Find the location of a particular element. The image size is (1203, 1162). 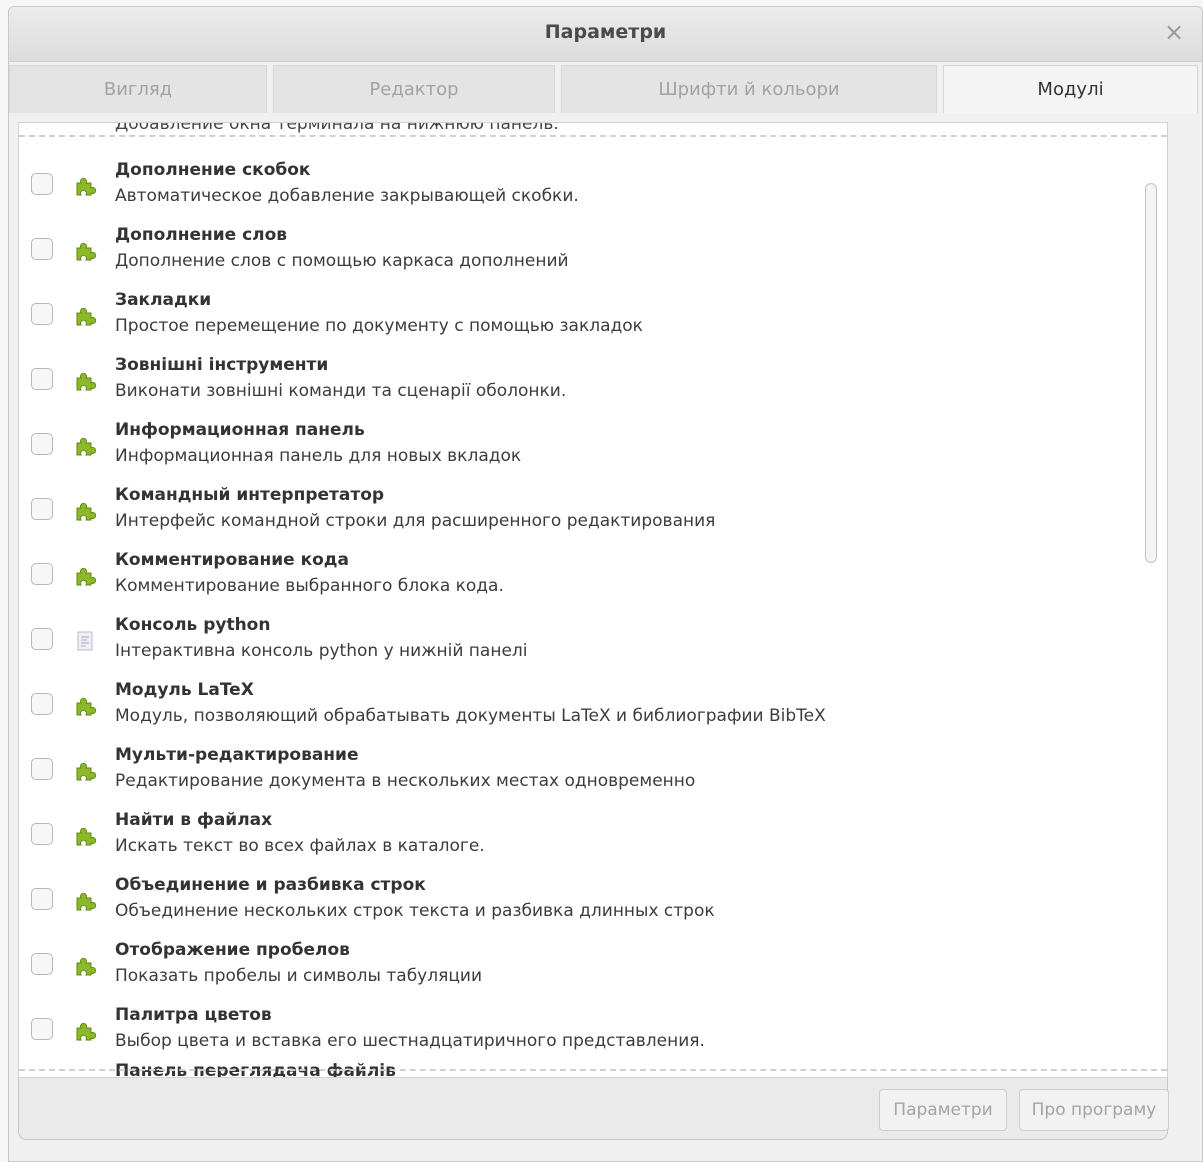

plugin-description: Искать текст во всех файлах в каталоге. is located at coordinates (300, 846).